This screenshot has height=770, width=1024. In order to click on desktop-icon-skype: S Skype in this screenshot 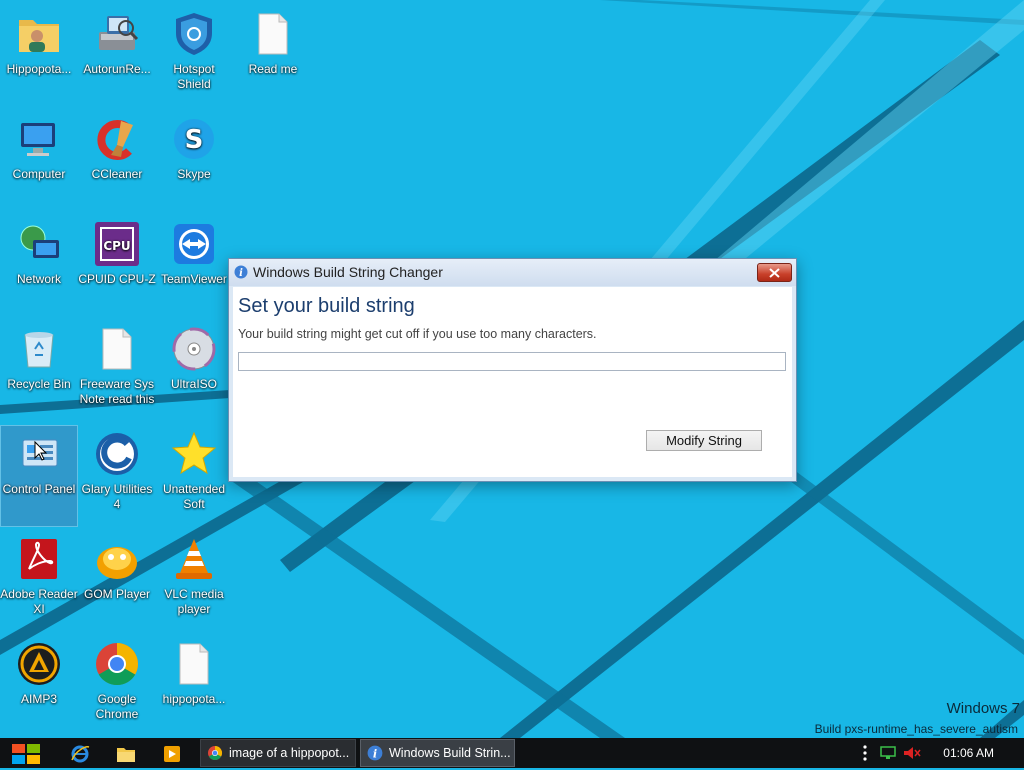, I will do `click(194, 161)`.